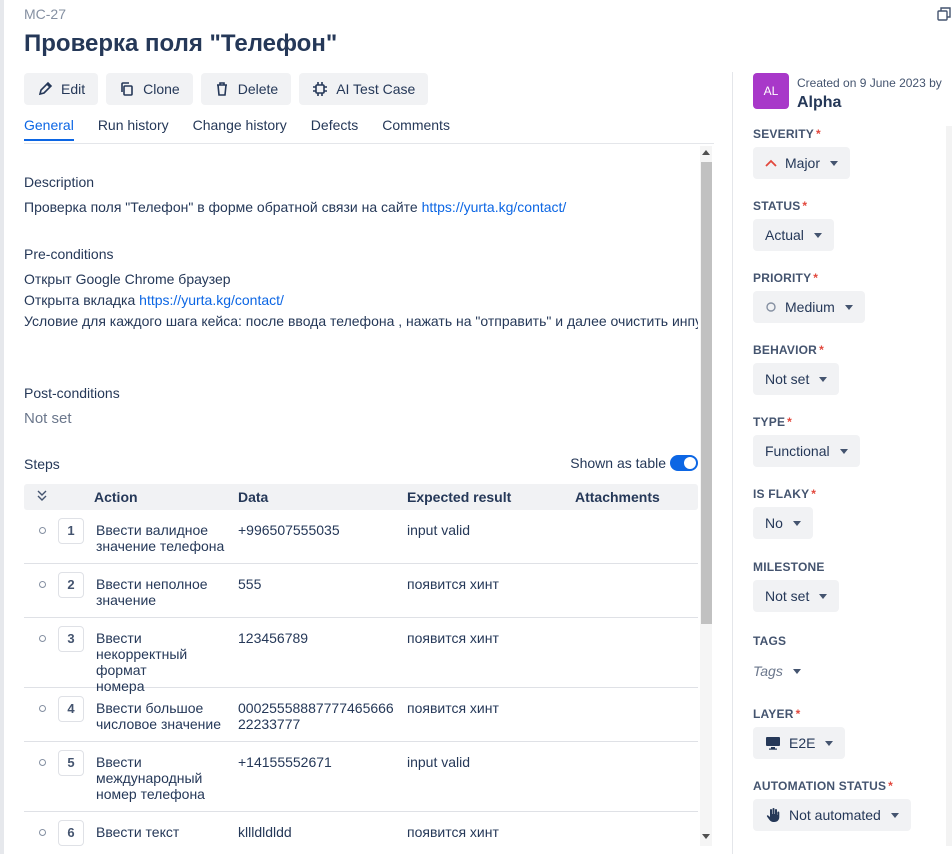  Describe the element at coordinates (61, 89) in the screenshot. I see `edit-button: Edit` at that location.